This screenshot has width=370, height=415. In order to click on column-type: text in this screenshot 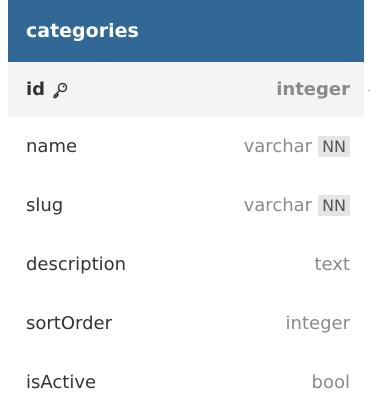, I will do `click(332, 264)`.